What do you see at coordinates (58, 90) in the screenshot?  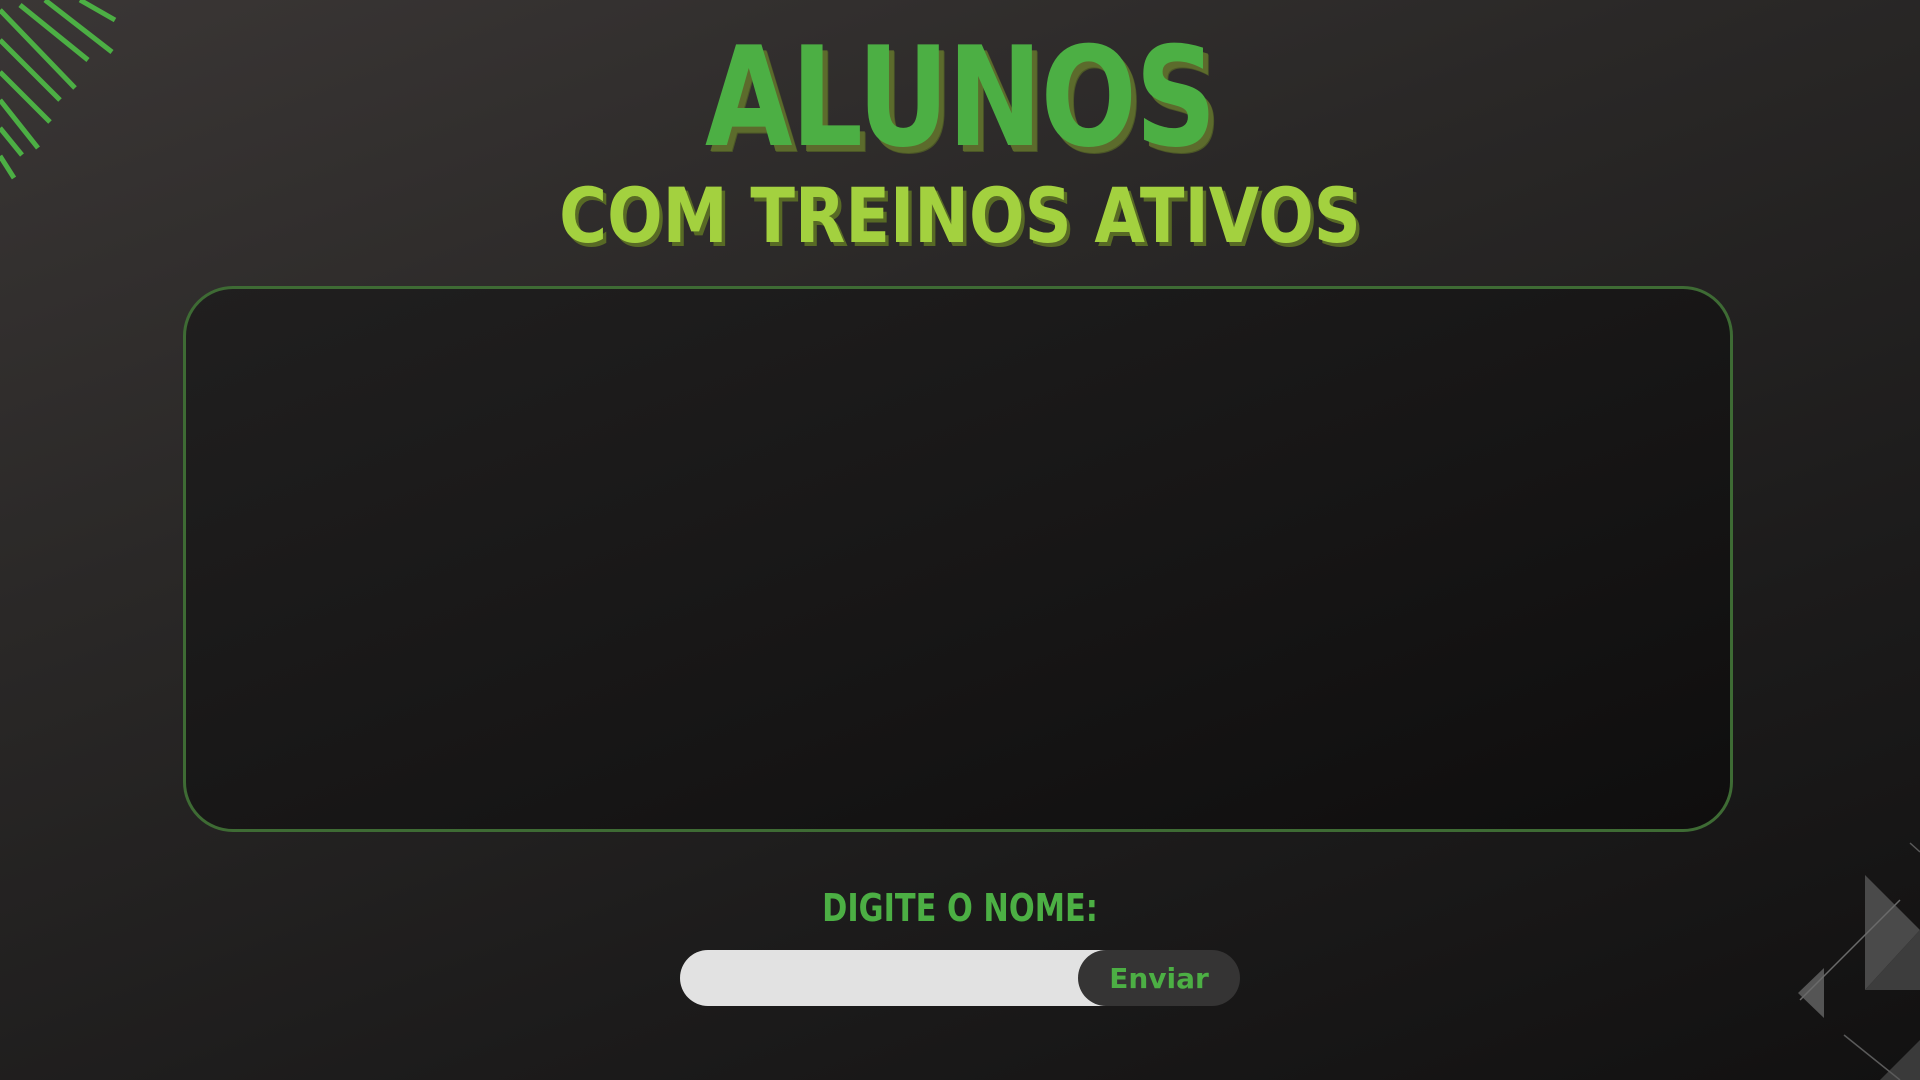 I see `diagonal-stripes-icon` at bounding box center [58, 90].